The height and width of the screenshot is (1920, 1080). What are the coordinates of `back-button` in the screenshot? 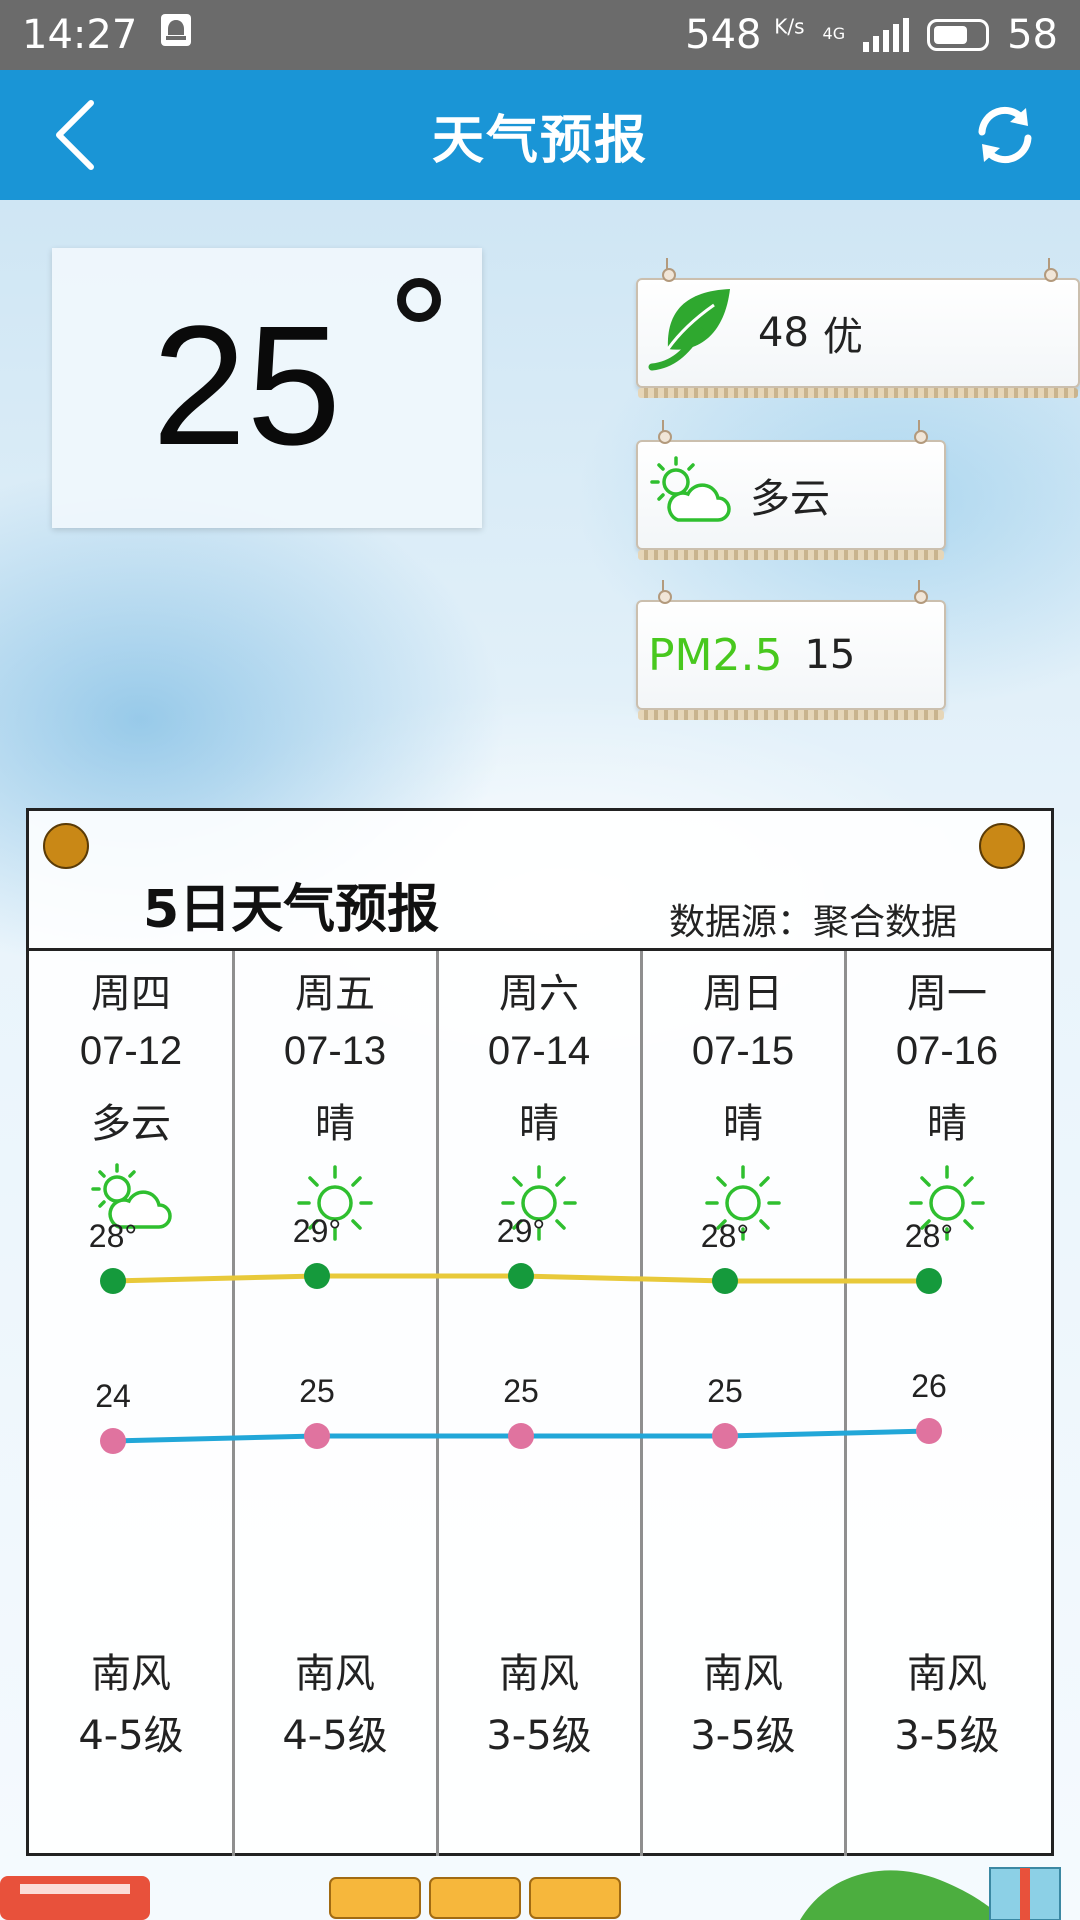 It's located at (75, 135).